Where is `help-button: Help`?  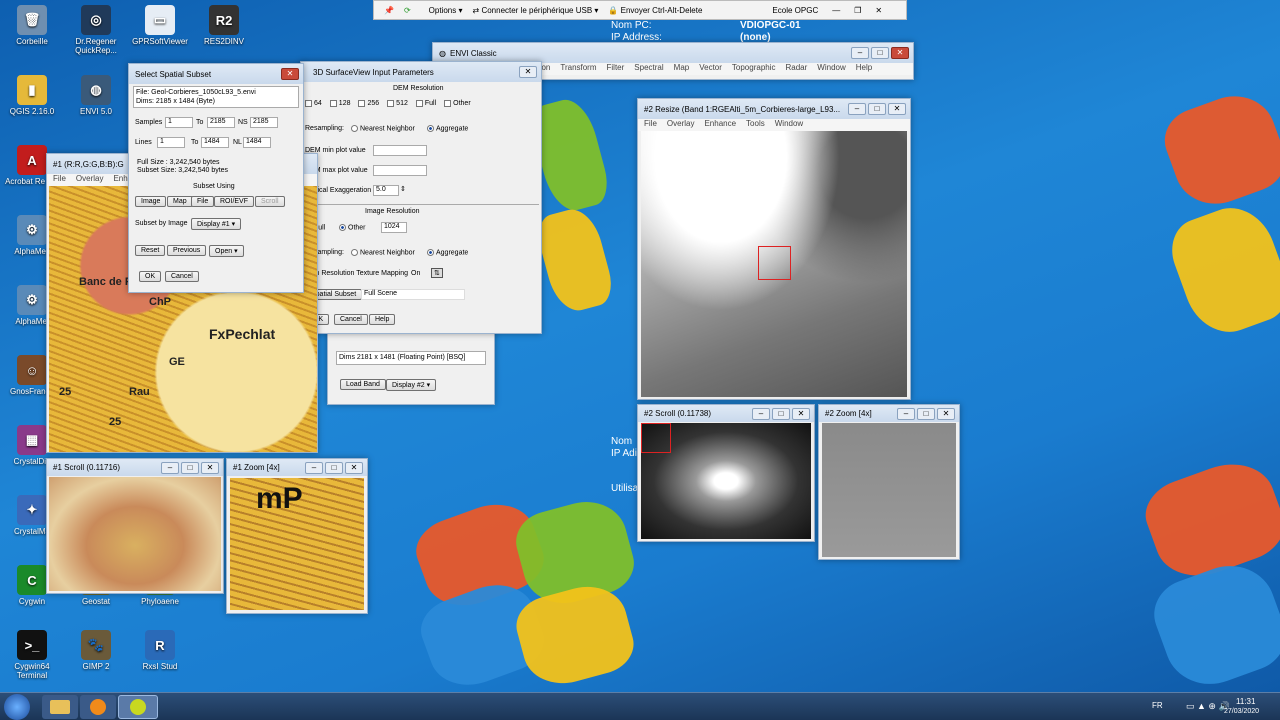
help-button: Help is located at coordinates (382, 319).